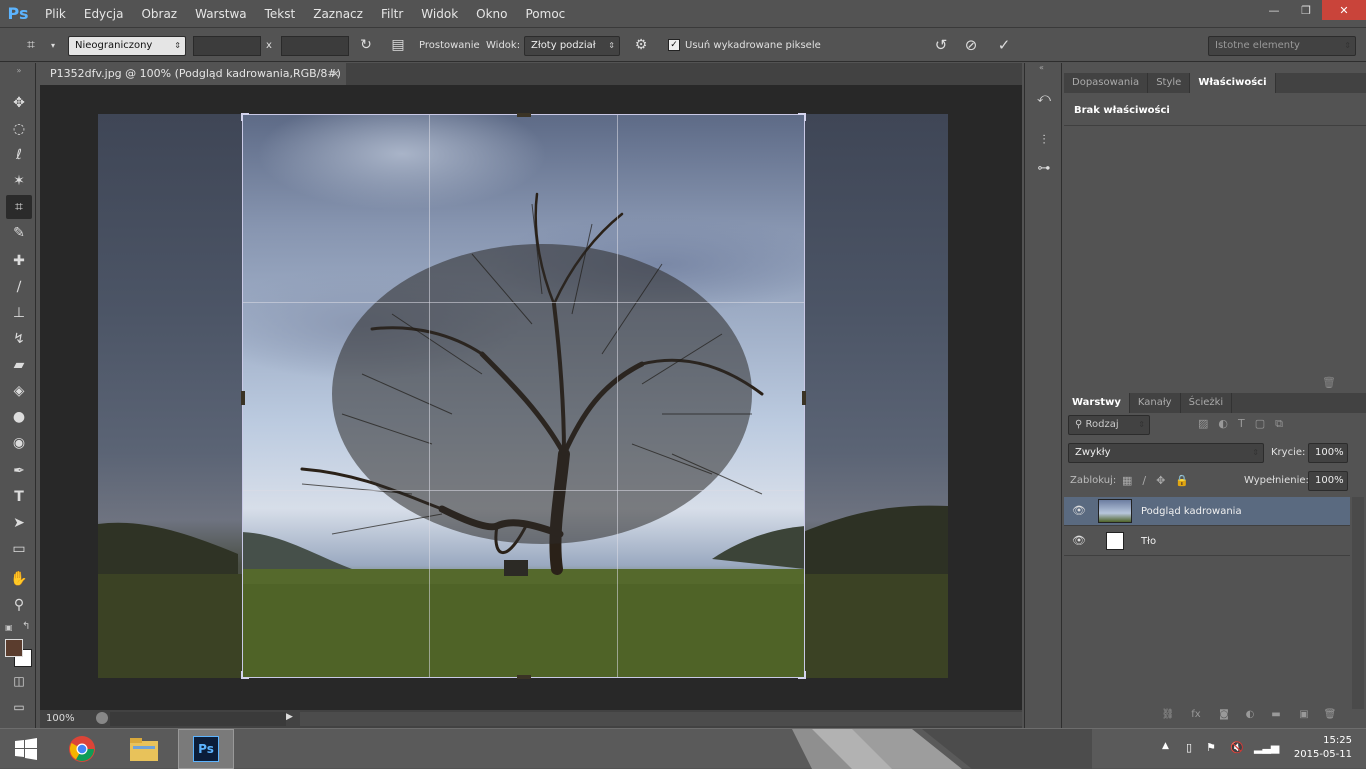 The image size is (1366, 769). I want to click on crop-tool-preset-icon: ⌗, so click(31, 45).